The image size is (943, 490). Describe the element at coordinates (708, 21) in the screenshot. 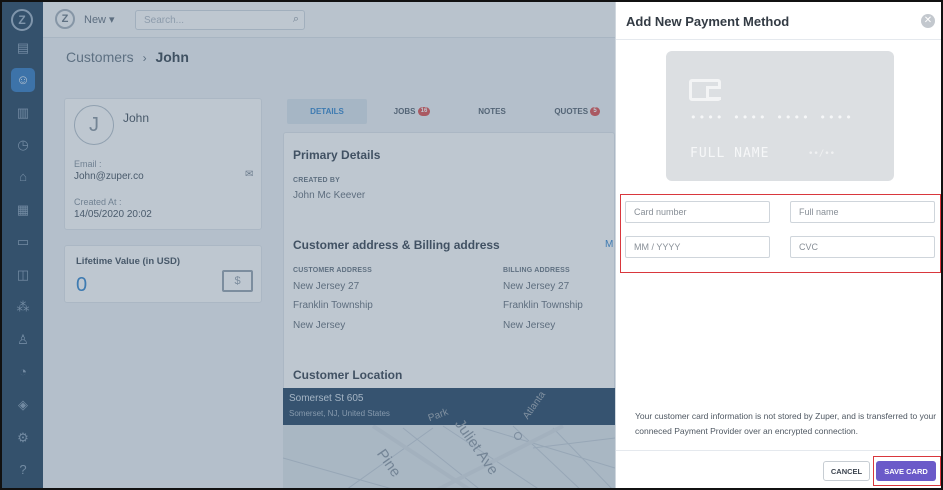

I see `panel-title: Add New Payment Method` at that location.